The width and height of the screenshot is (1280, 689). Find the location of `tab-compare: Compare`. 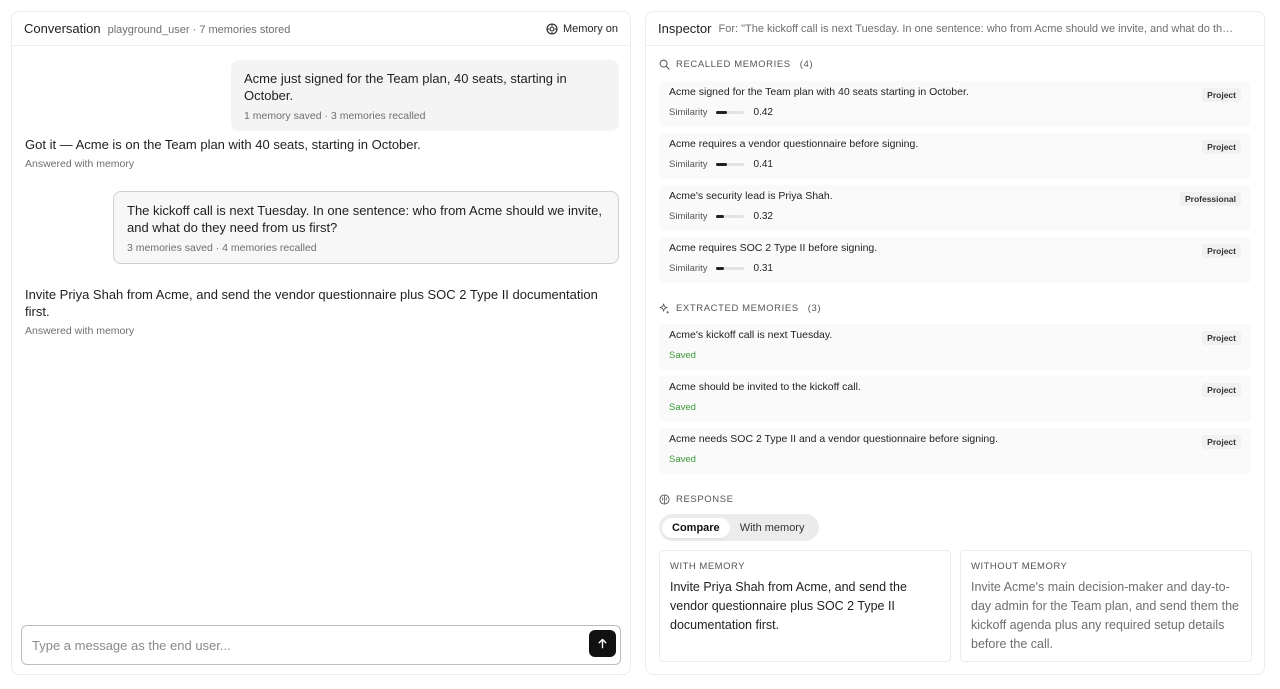

tab-compare: Compare is located at coordinates (696, 527).